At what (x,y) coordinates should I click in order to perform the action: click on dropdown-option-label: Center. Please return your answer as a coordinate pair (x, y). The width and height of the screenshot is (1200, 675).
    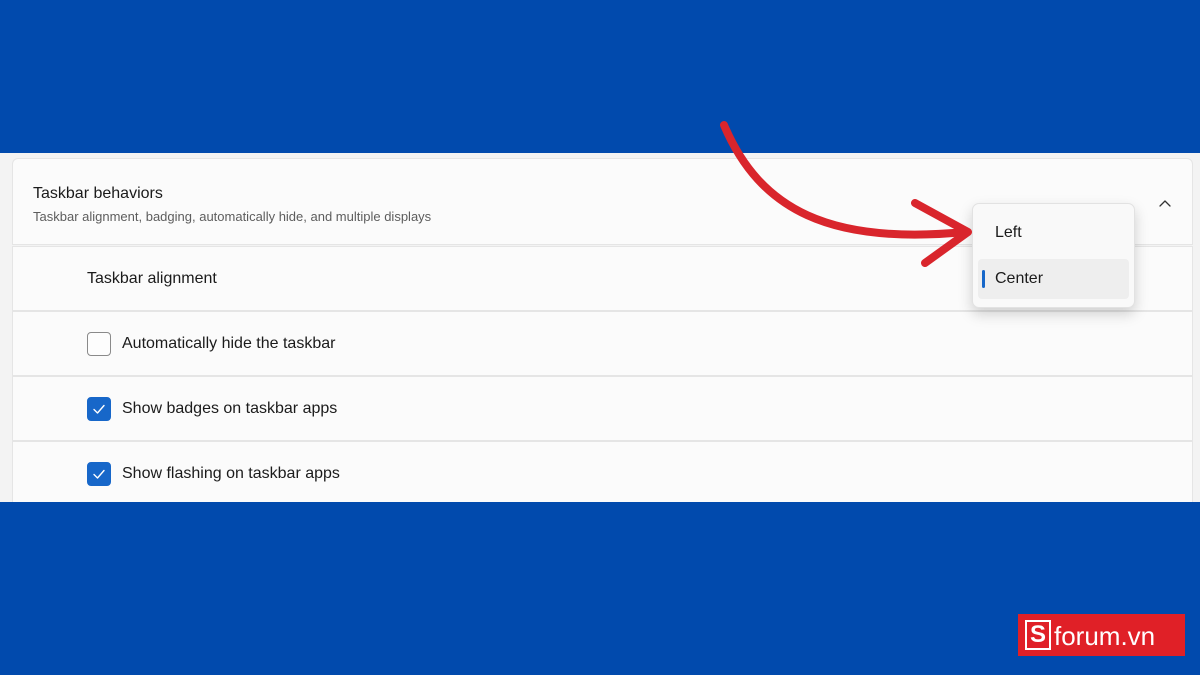
    Looking at the image, I should click on (1019, 278).